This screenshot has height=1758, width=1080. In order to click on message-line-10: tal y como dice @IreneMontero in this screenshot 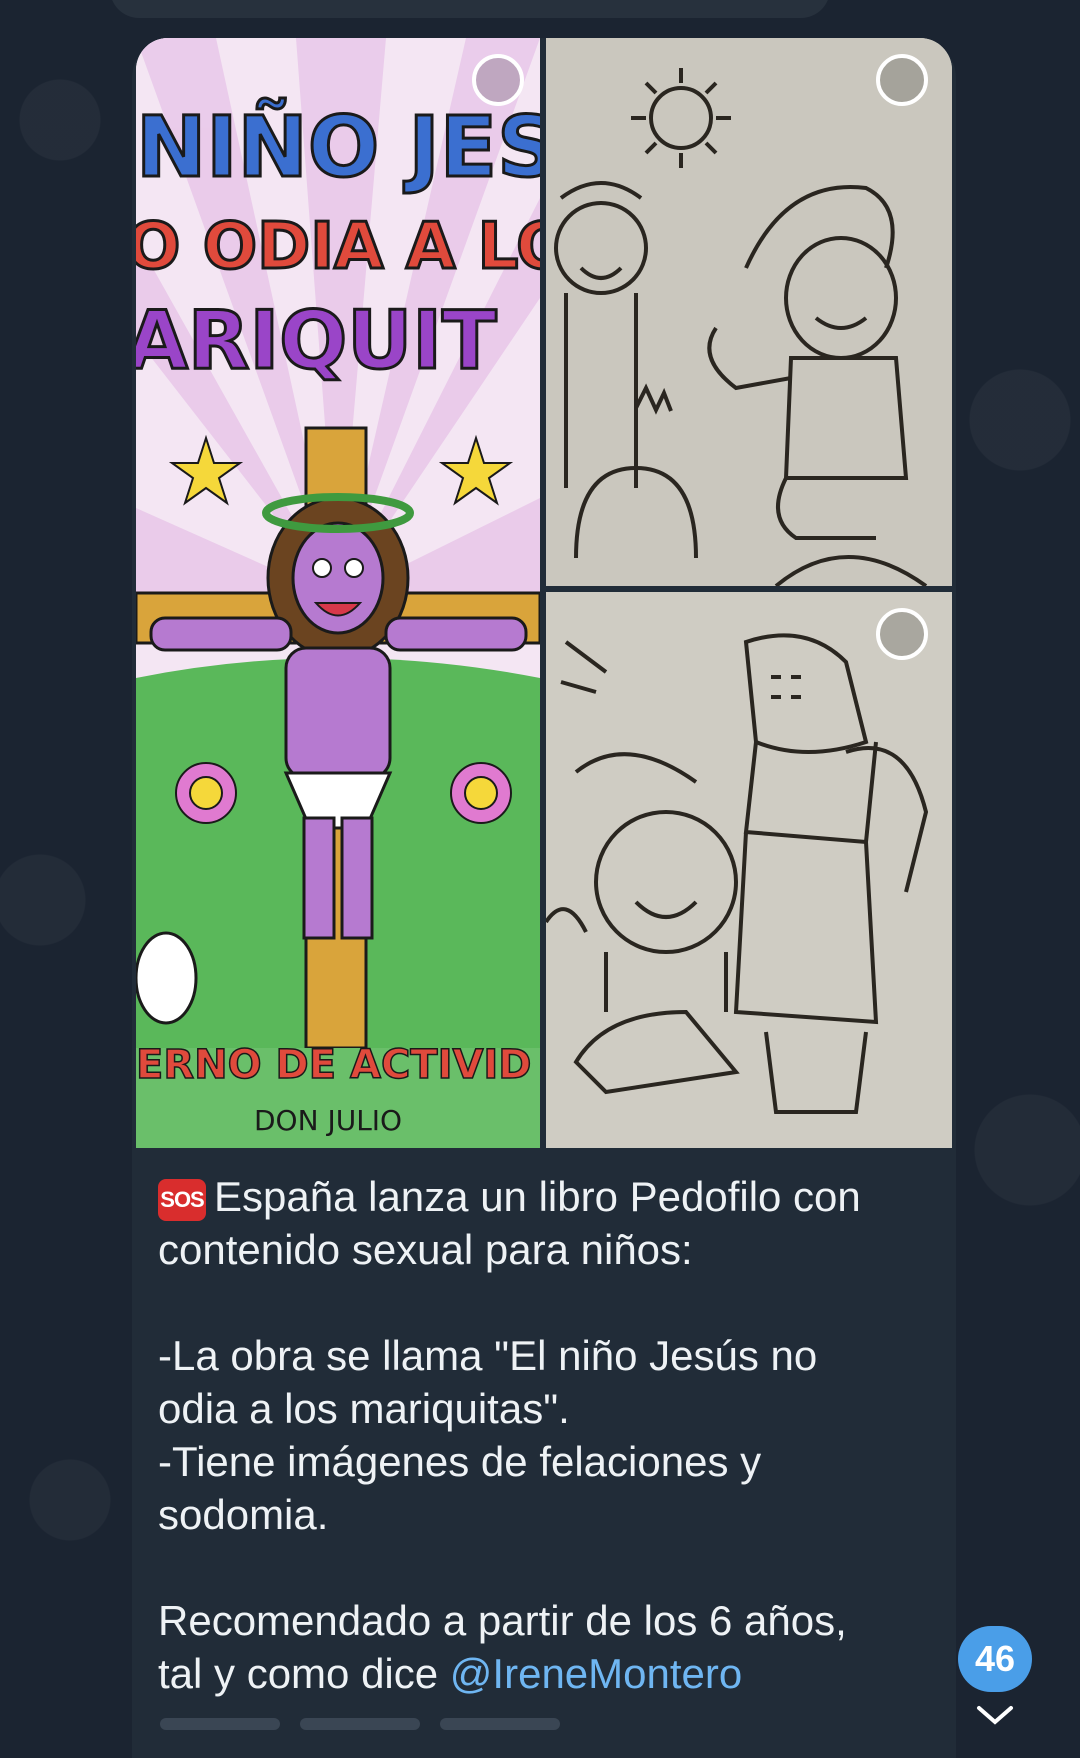, I will do `click(450, 1673)`.